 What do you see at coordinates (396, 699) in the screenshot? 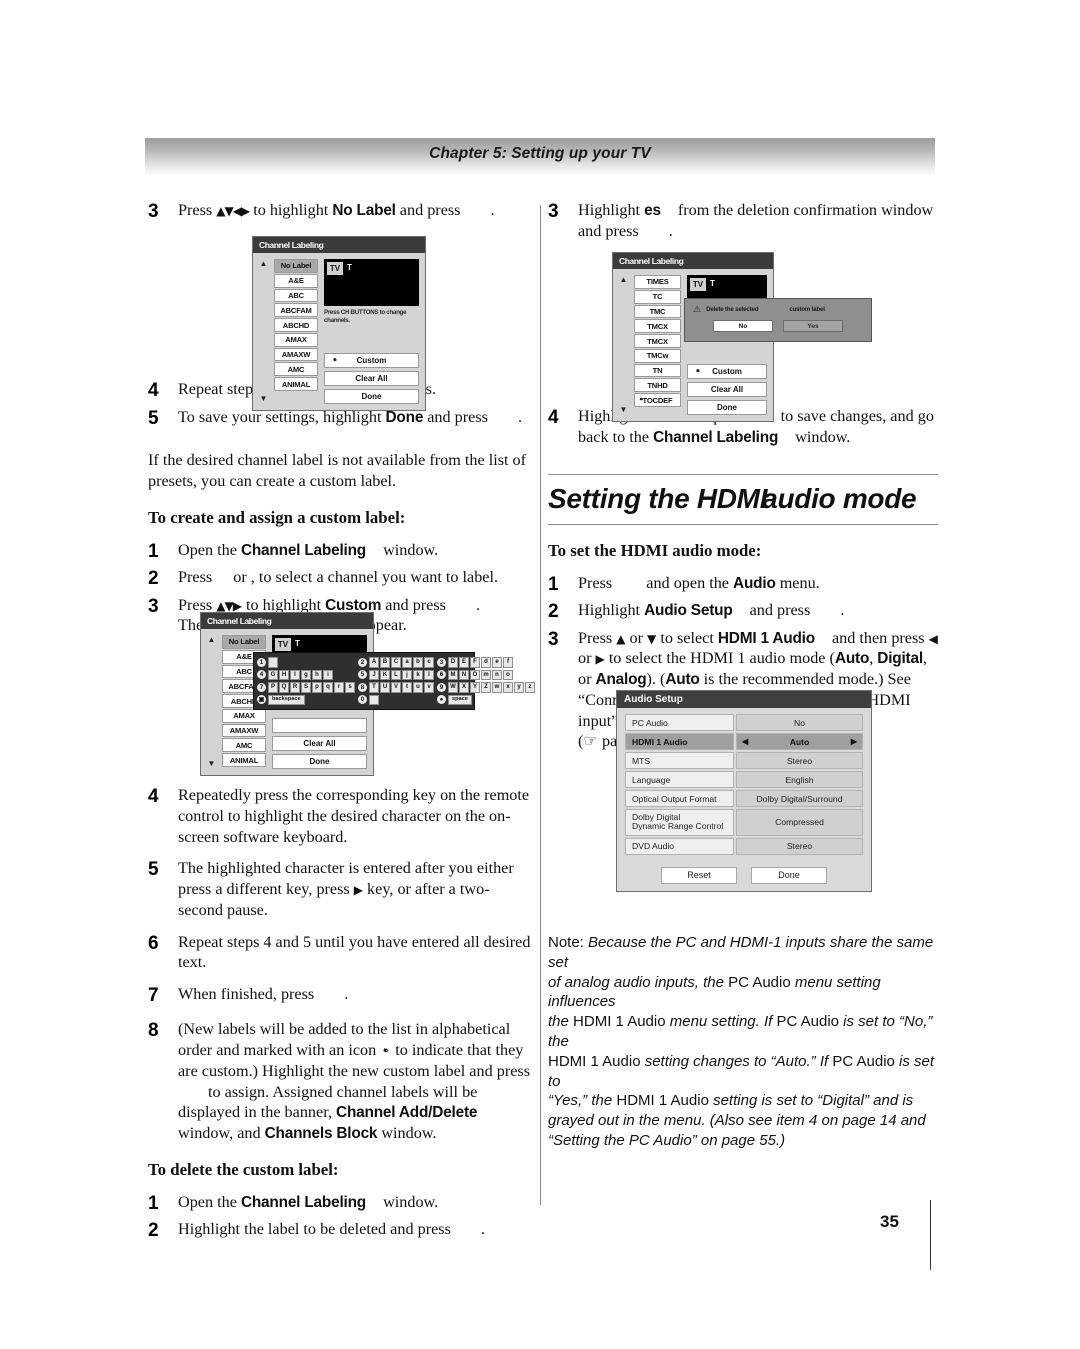
I see `key-0: 0` at bounding box center [396, 699].